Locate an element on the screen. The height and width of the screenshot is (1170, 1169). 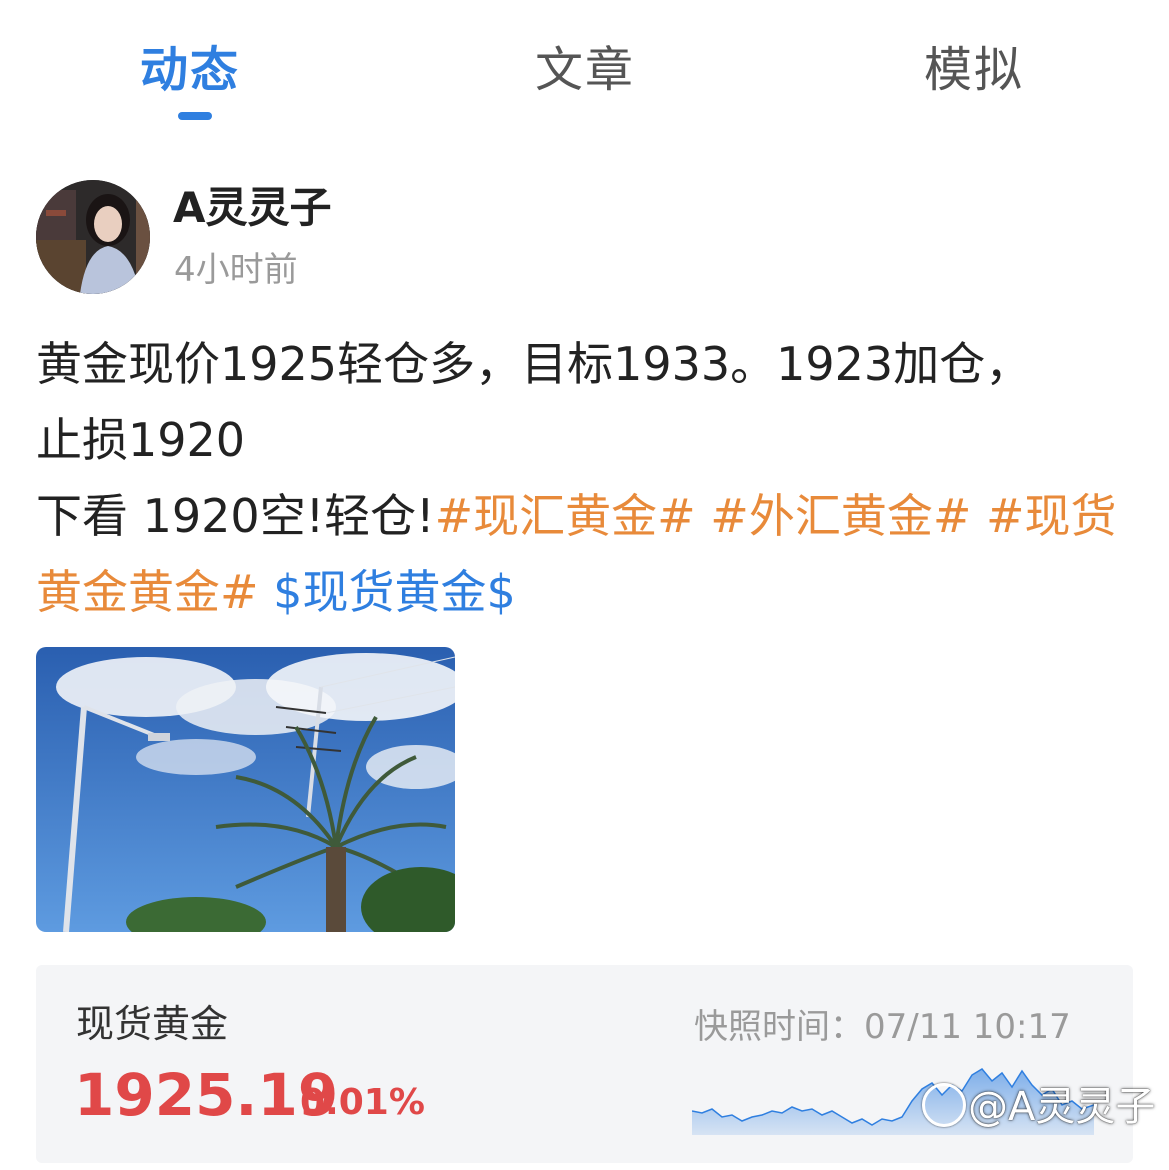
top-tab-bar: 动态 文章 模拟 is located at coordinates (584, 65).